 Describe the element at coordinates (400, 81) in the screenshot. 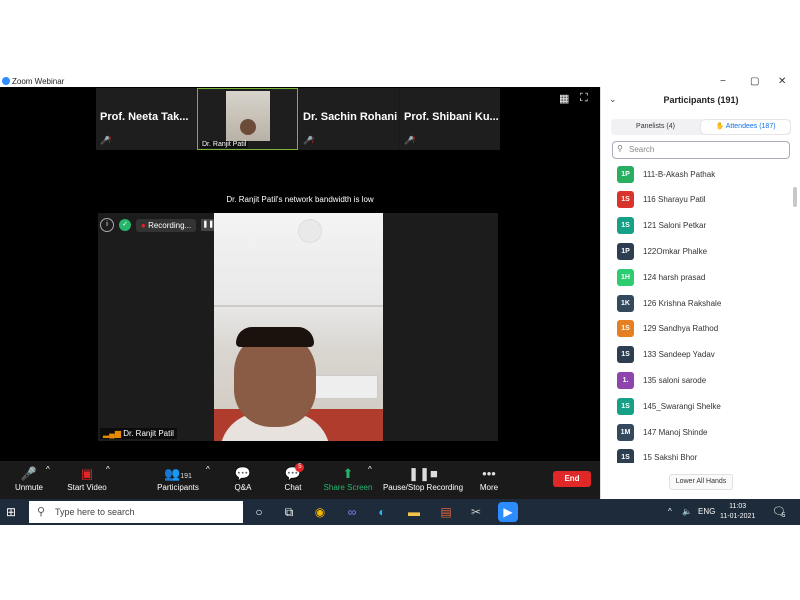

I see `title-bar: Zoom Webinar − ▢ ✕` at that location.